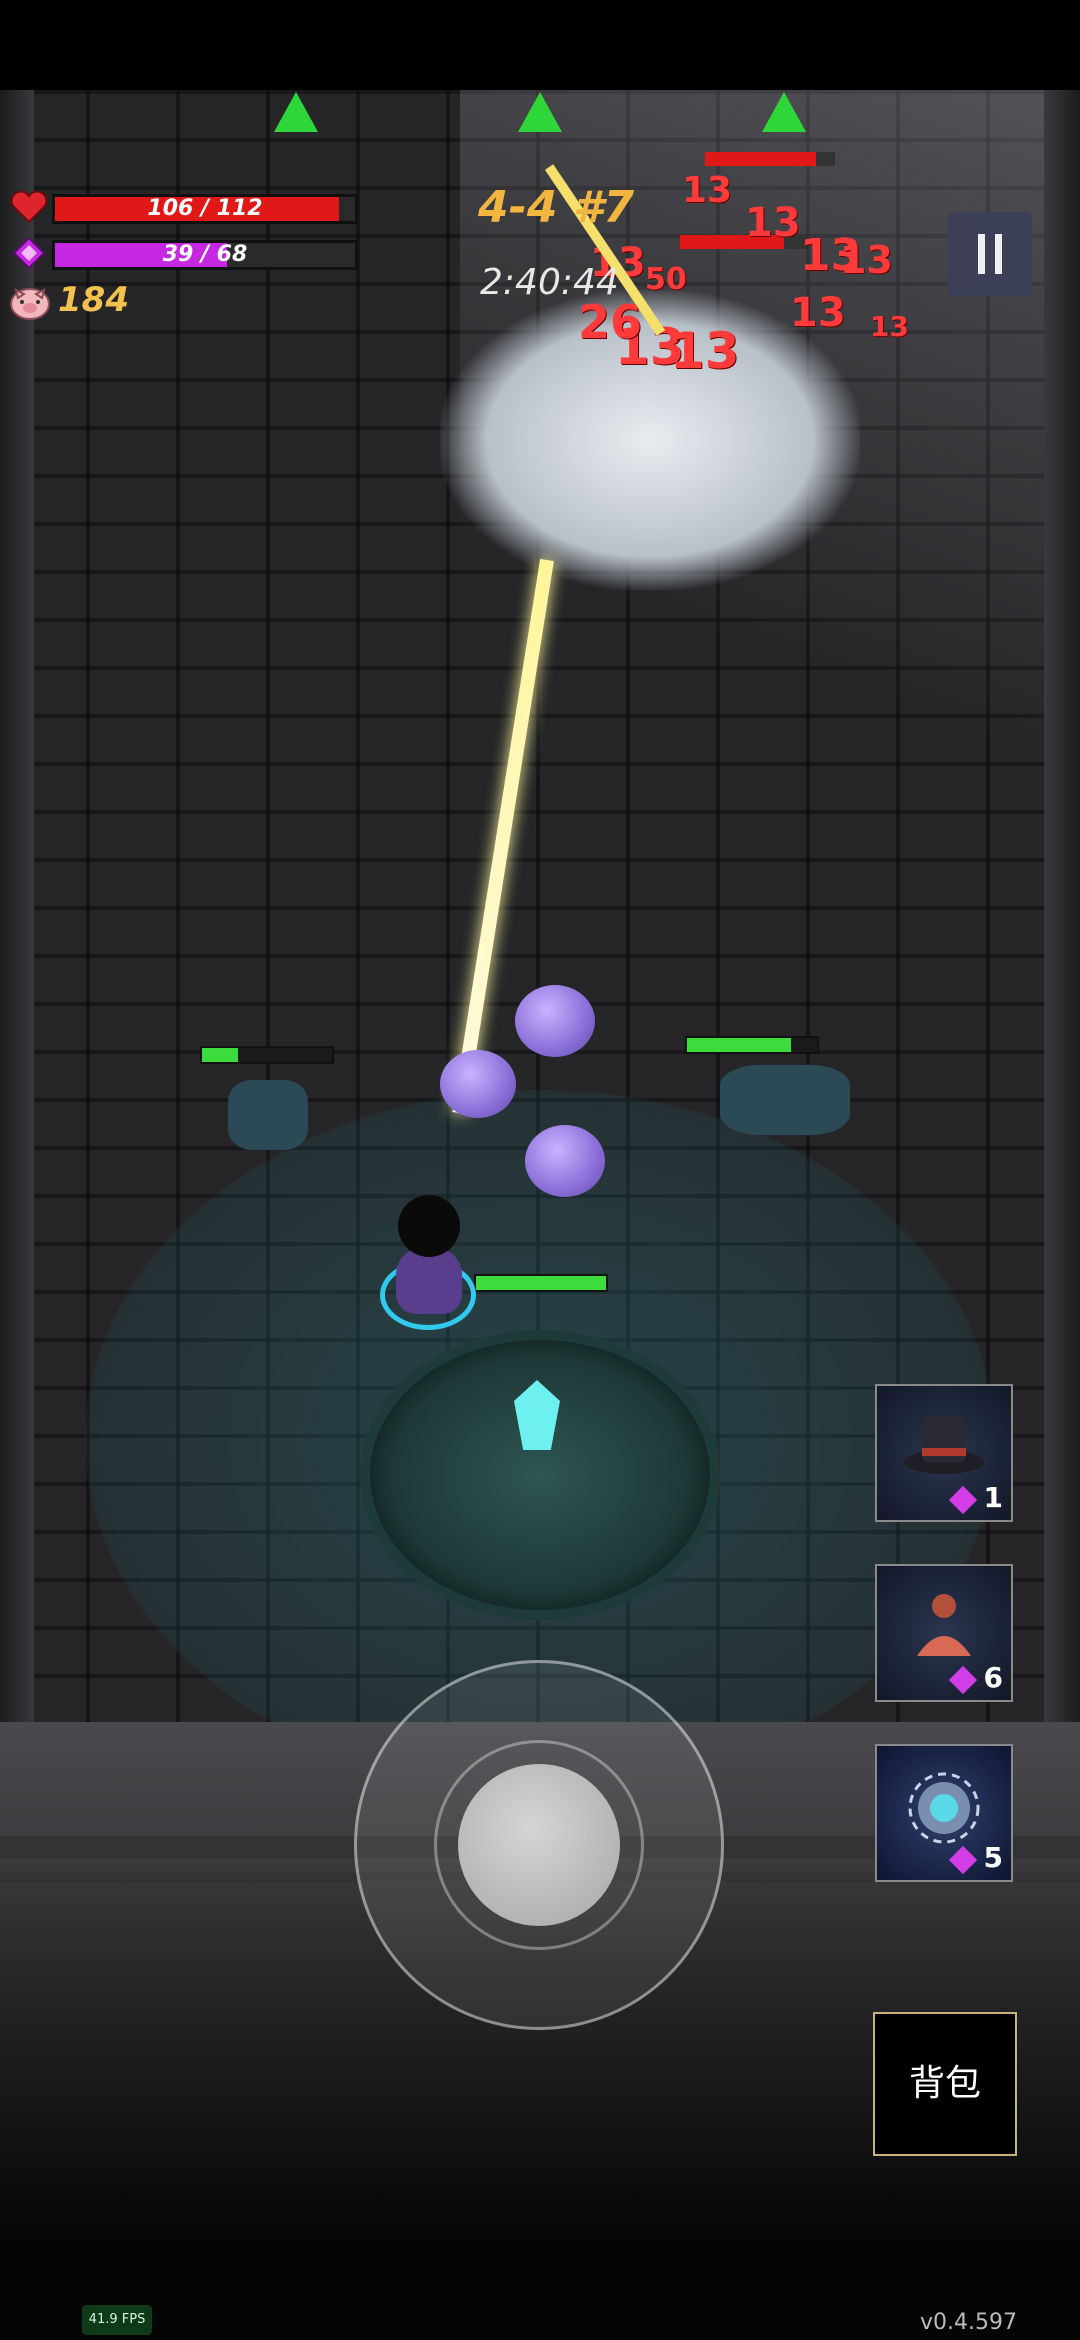 The image size is (1080, 2340). I want to click on pig-coin-icon, so click(30, 302).